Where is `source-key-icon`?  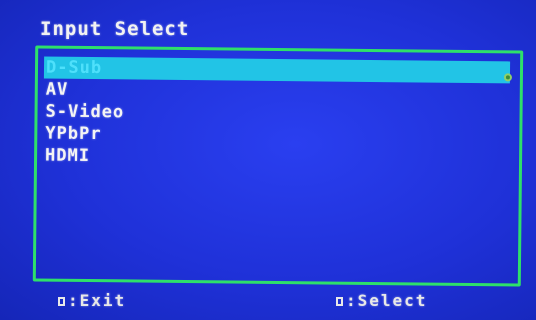
source-key-icon is located at coordinates (339, 301).